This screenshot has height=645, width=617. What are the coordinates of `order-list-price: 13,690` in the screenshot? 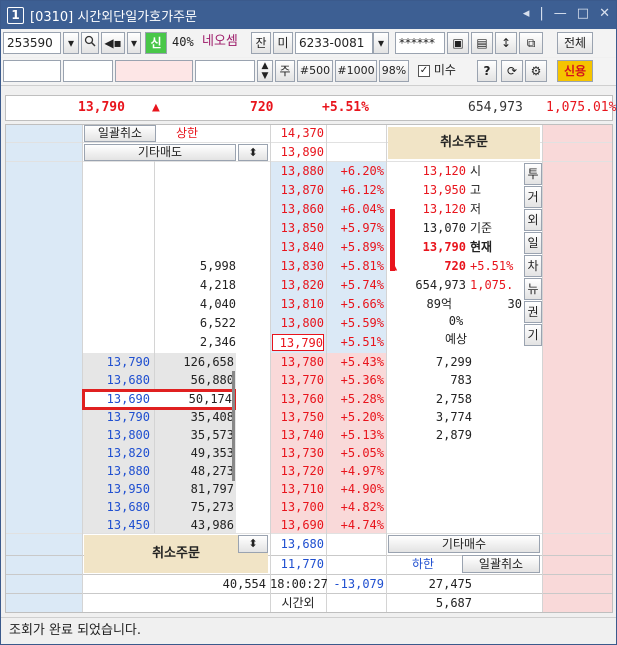 It's located at (117, 399).